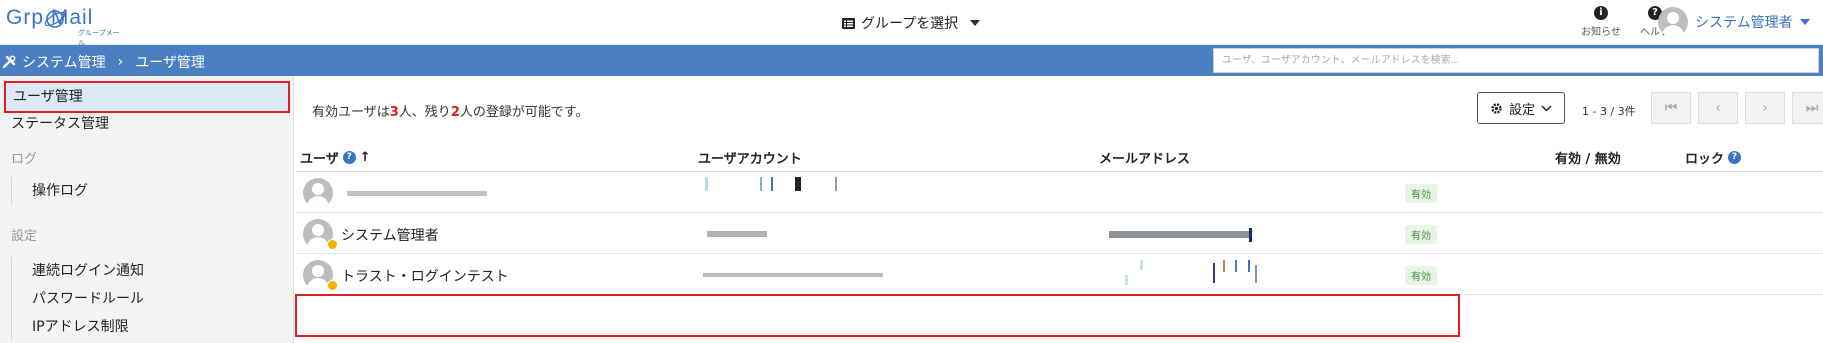 This screenshot has height=343, width=1823. What do you see at coordinates (1496, 108) in the screenshot?
I see `gear-icon` at bounding box center [1496, 108].